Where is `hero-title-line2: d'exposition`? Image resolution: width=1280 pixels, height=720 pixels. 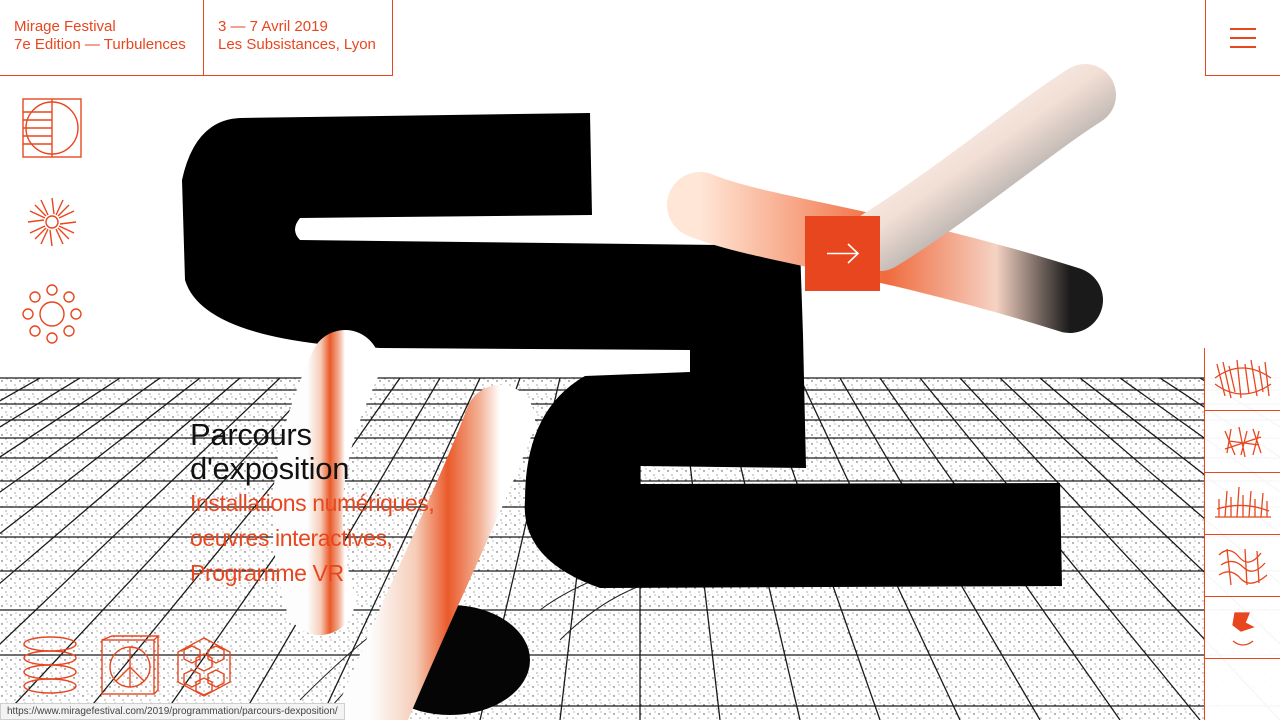
hero-title-line2: d'exposition is located at coordinates (312, 469).